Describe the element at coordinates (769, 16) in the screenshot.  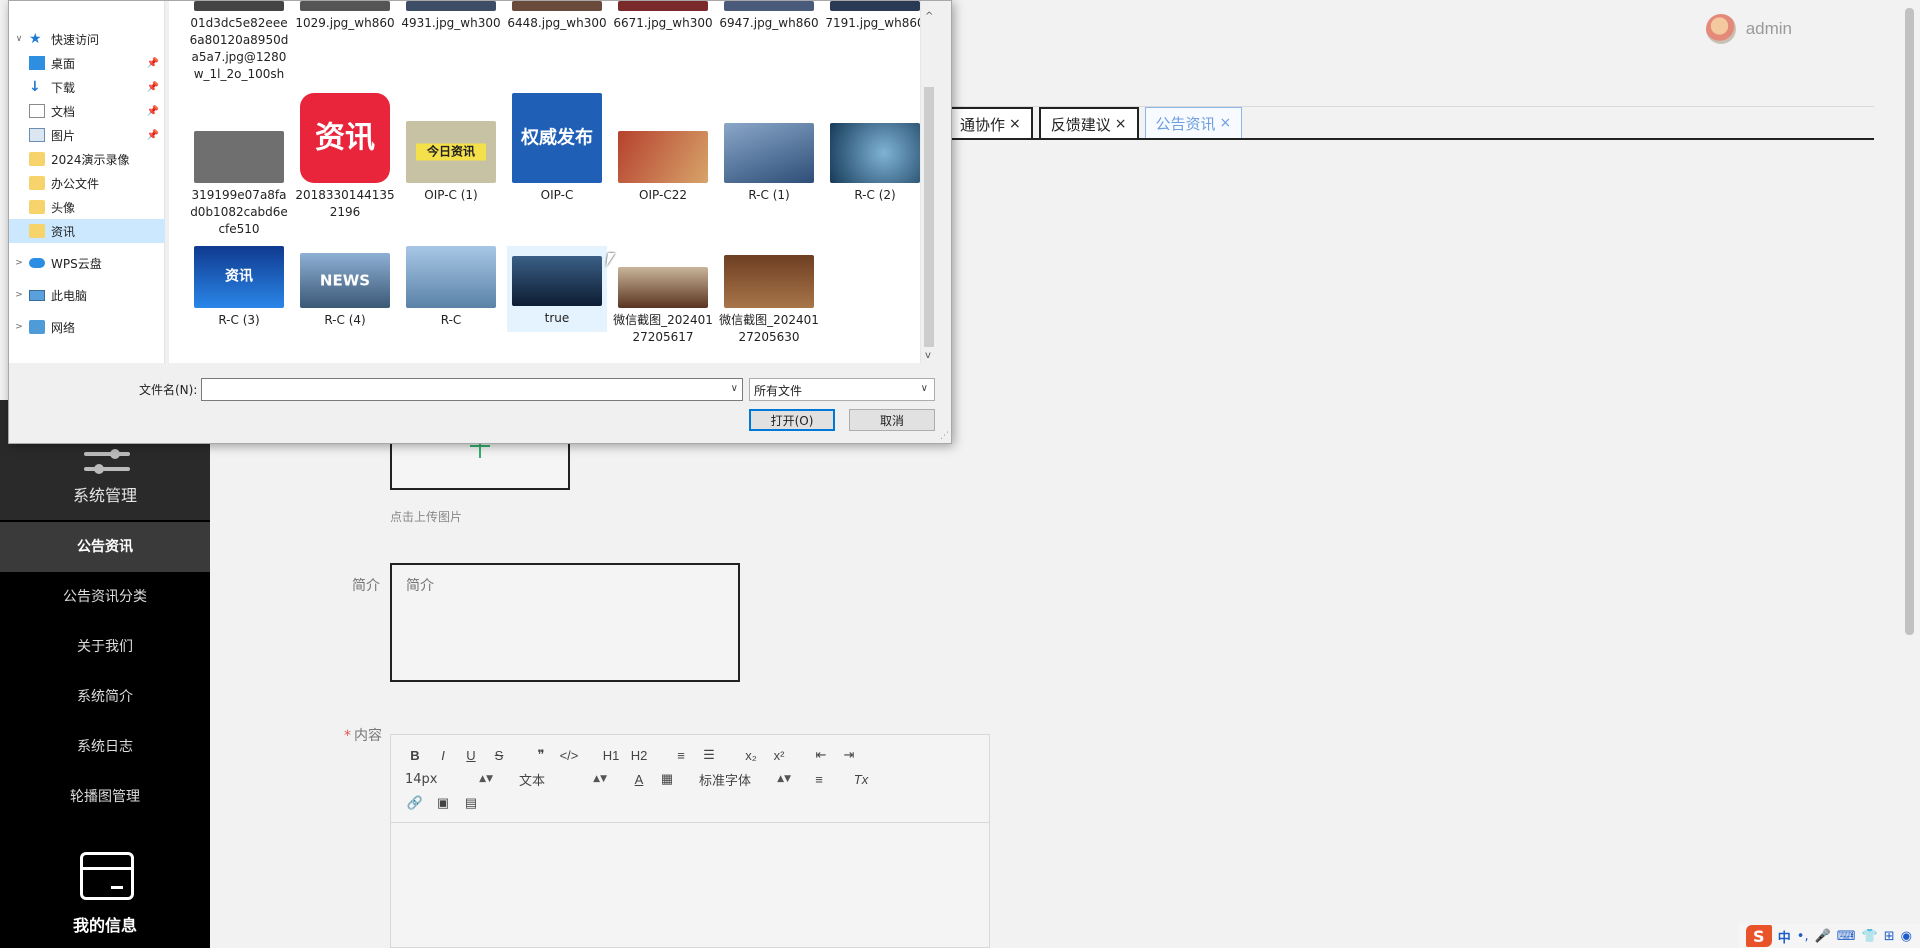
I see `file-item: 6947.jpg_wh860` at that location.